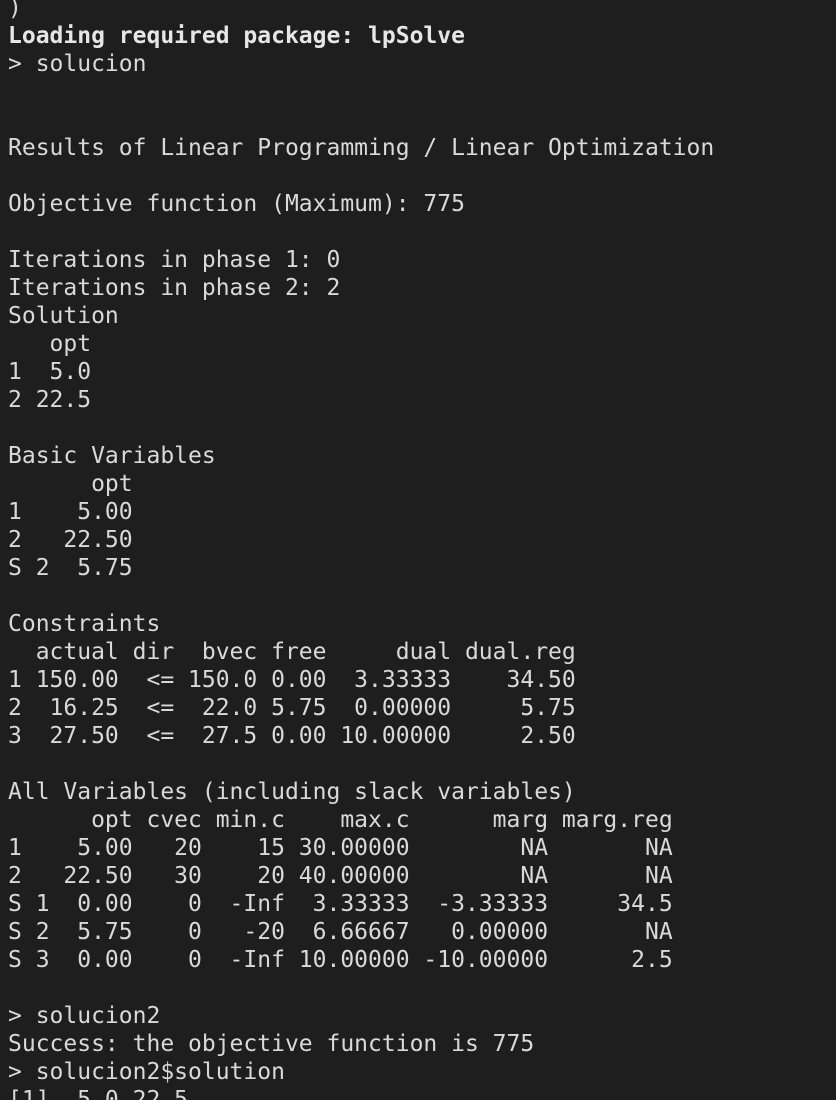 This screenshot has height=1100, width=836. Describe the element at coordinates (98, 1093) in the screenshot. I see `console-output-line: [1] 5.0 22.5` at that location.